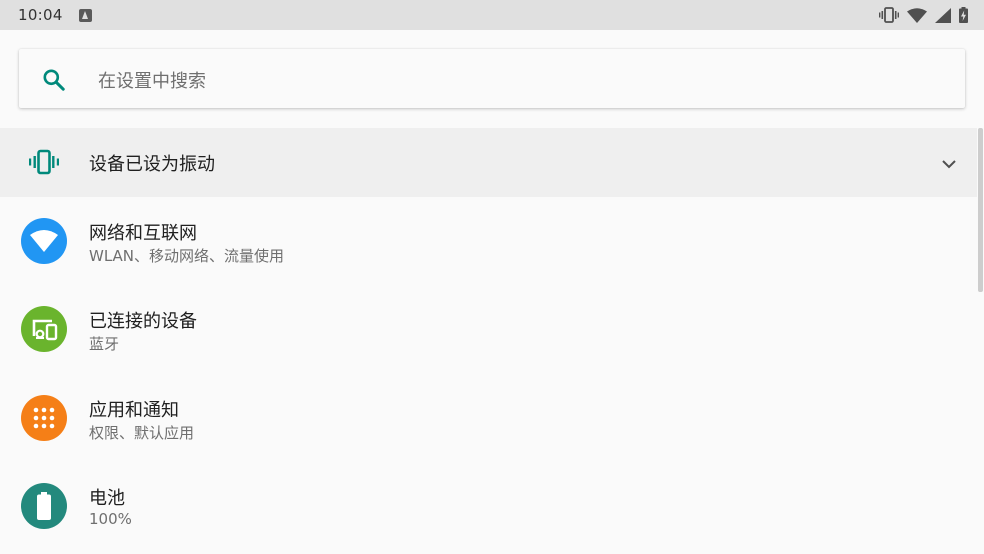  I want to click on settings-item-title: 已连接的设备, so click(143, 321).